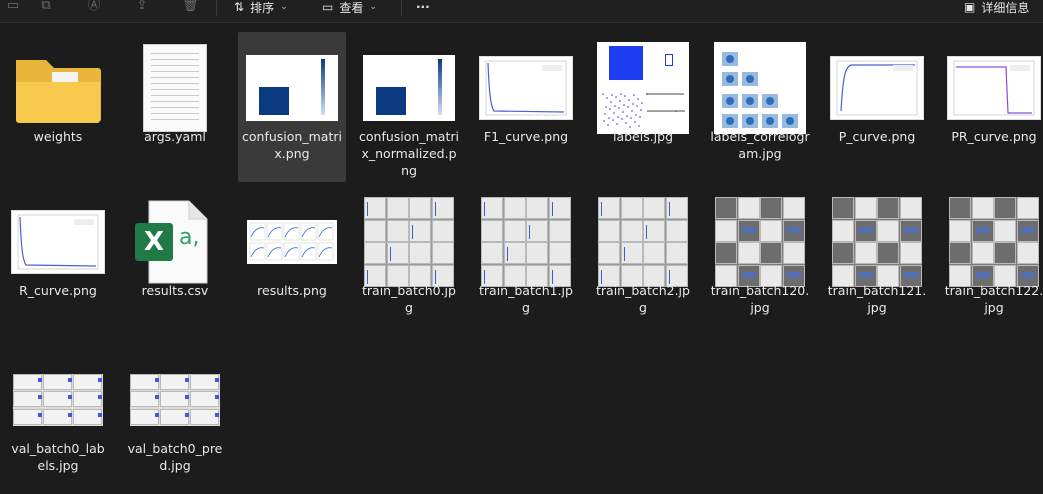 The height and width of the screenshot is (494, 1043). What do you see at coordinates (994, 136) in the screenshot?
I see `file-name: PR_curve.png` at bounding box center [994, 136].